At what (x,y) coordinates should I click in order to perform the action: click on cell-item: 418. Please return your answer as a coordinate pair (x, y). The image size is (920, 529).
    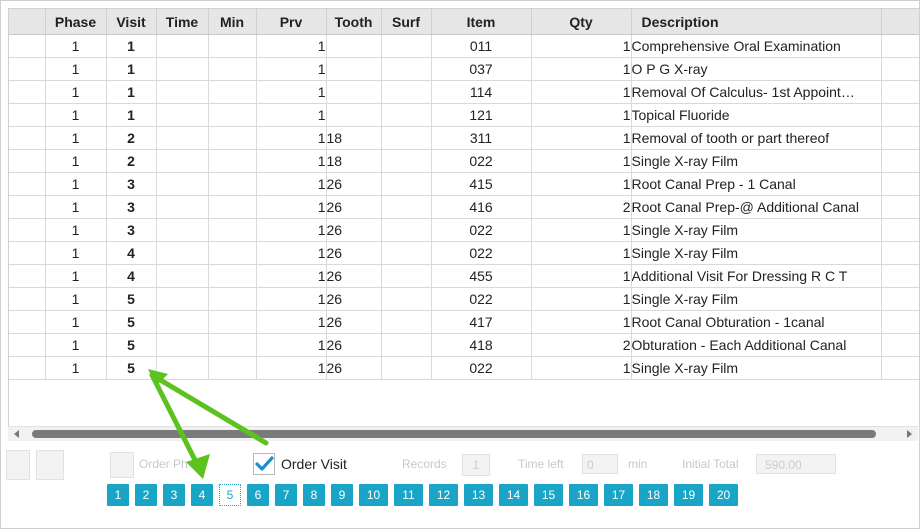
    Looking at the image, I should click on (481, 345).